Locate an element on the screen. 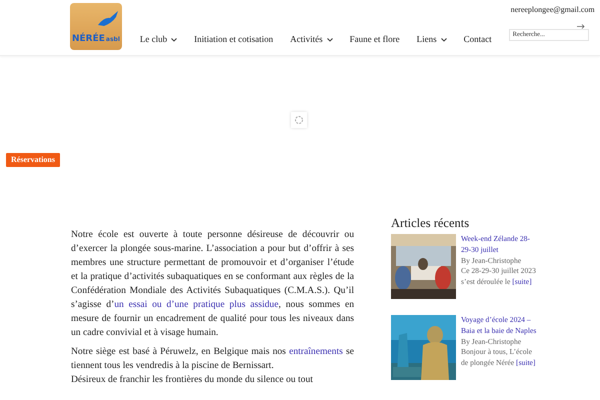 The height and width of the screenshot is (400, 600). paragraph: Notre siège est basé à Péruwelz, en Belgique mais nos entraînements se tiennent tous les vendredis à la piscine de Bernissart. is located at coordinates (212, 359).